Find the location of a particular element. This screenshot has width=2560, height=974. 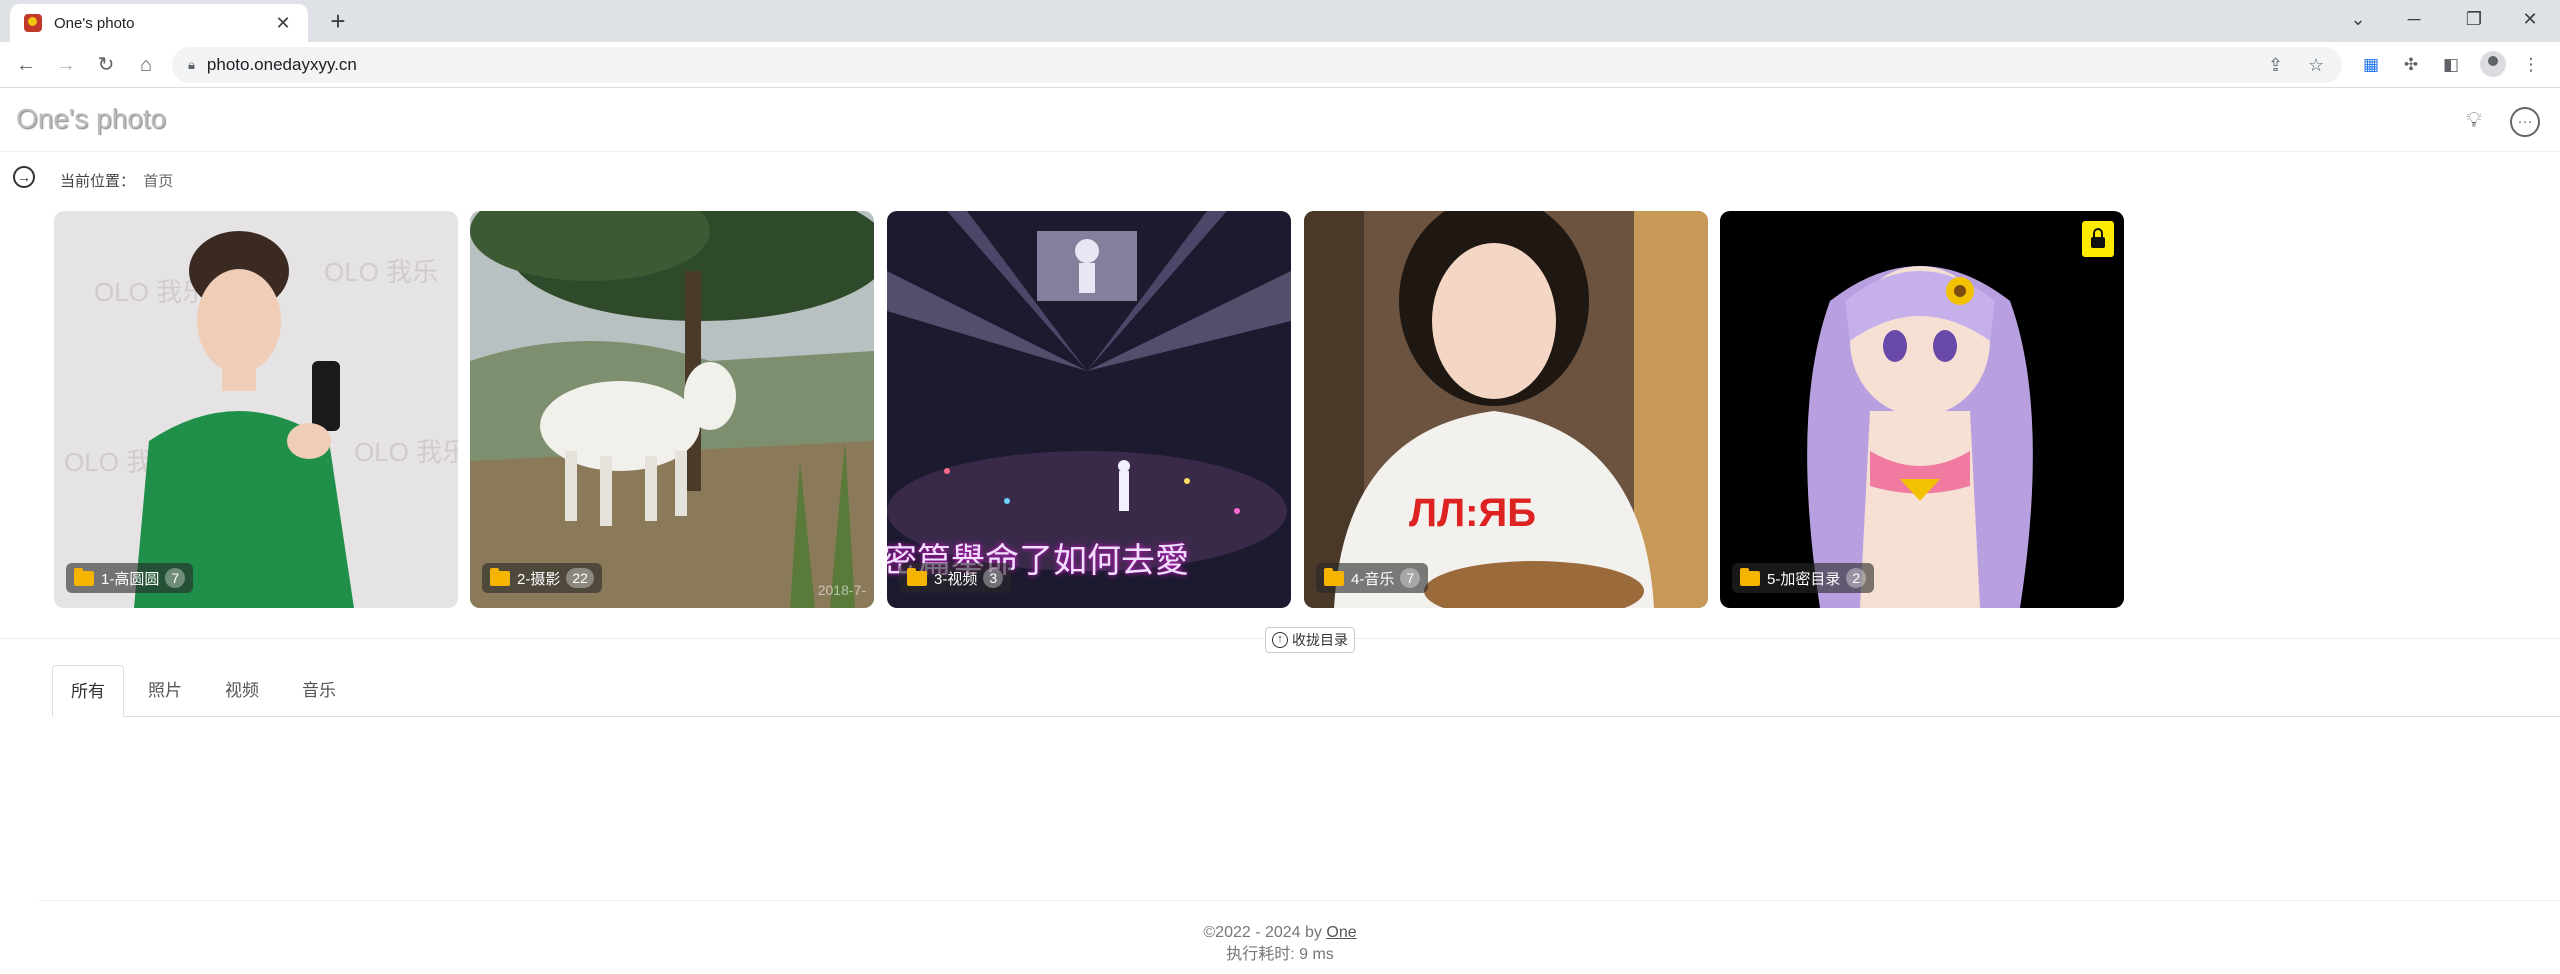

album-card-5: 5-加密目录 2 is located at coordinates (1922, 409).